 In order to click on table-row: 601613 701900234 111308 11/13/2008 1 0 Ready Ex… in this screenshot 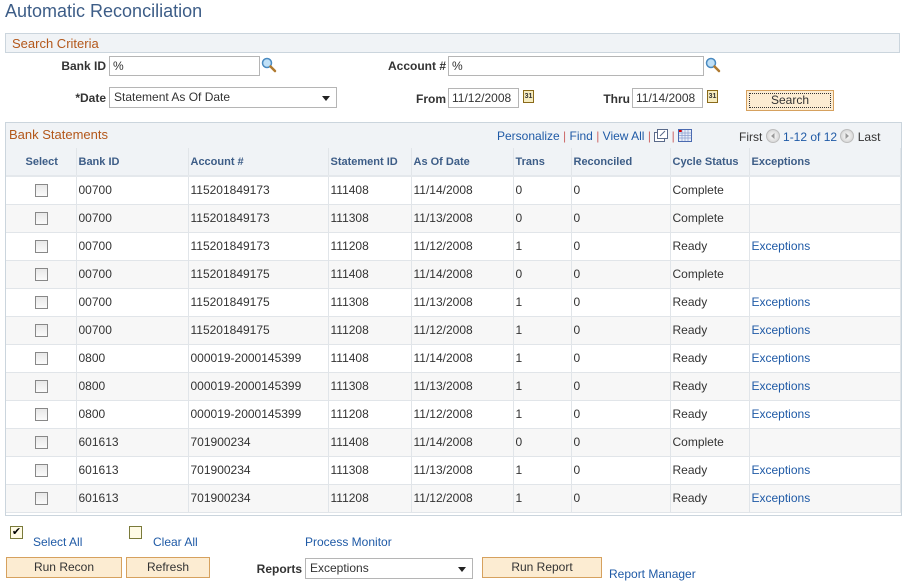, I will do `click(453, 470)`.